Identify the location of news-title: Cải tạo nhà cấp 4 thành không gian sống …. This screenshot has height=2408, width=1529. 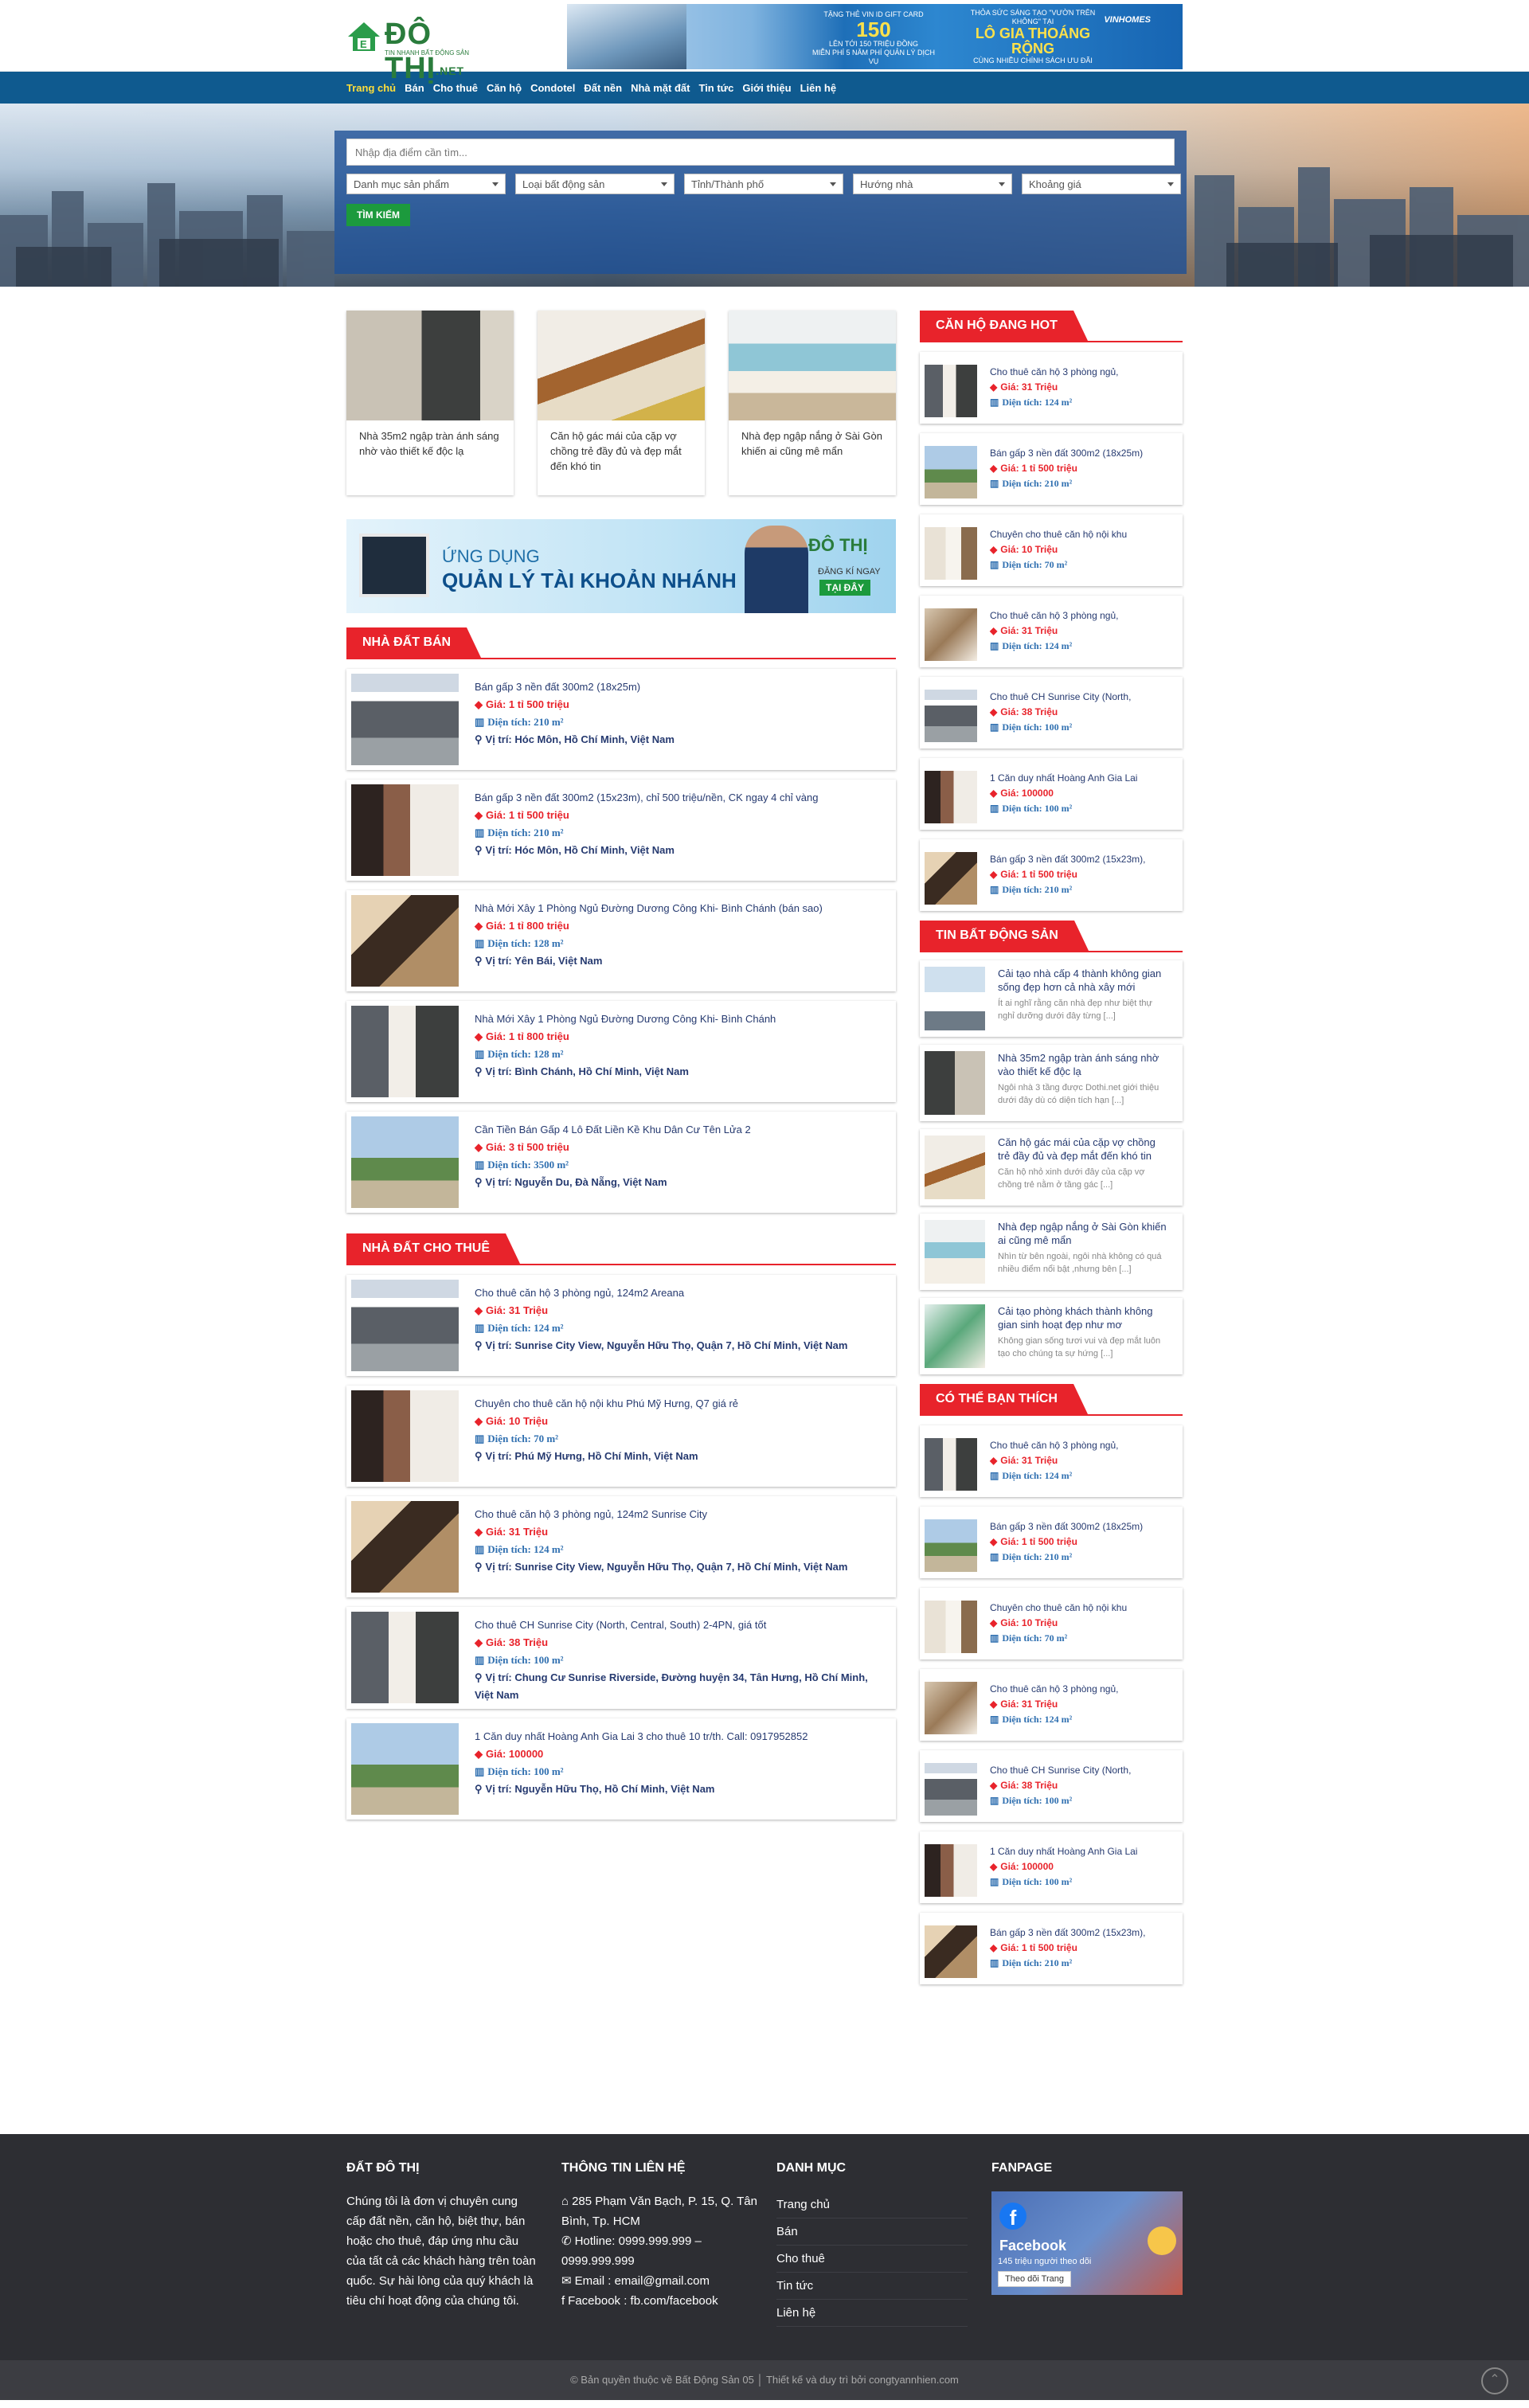
(1084, 980).